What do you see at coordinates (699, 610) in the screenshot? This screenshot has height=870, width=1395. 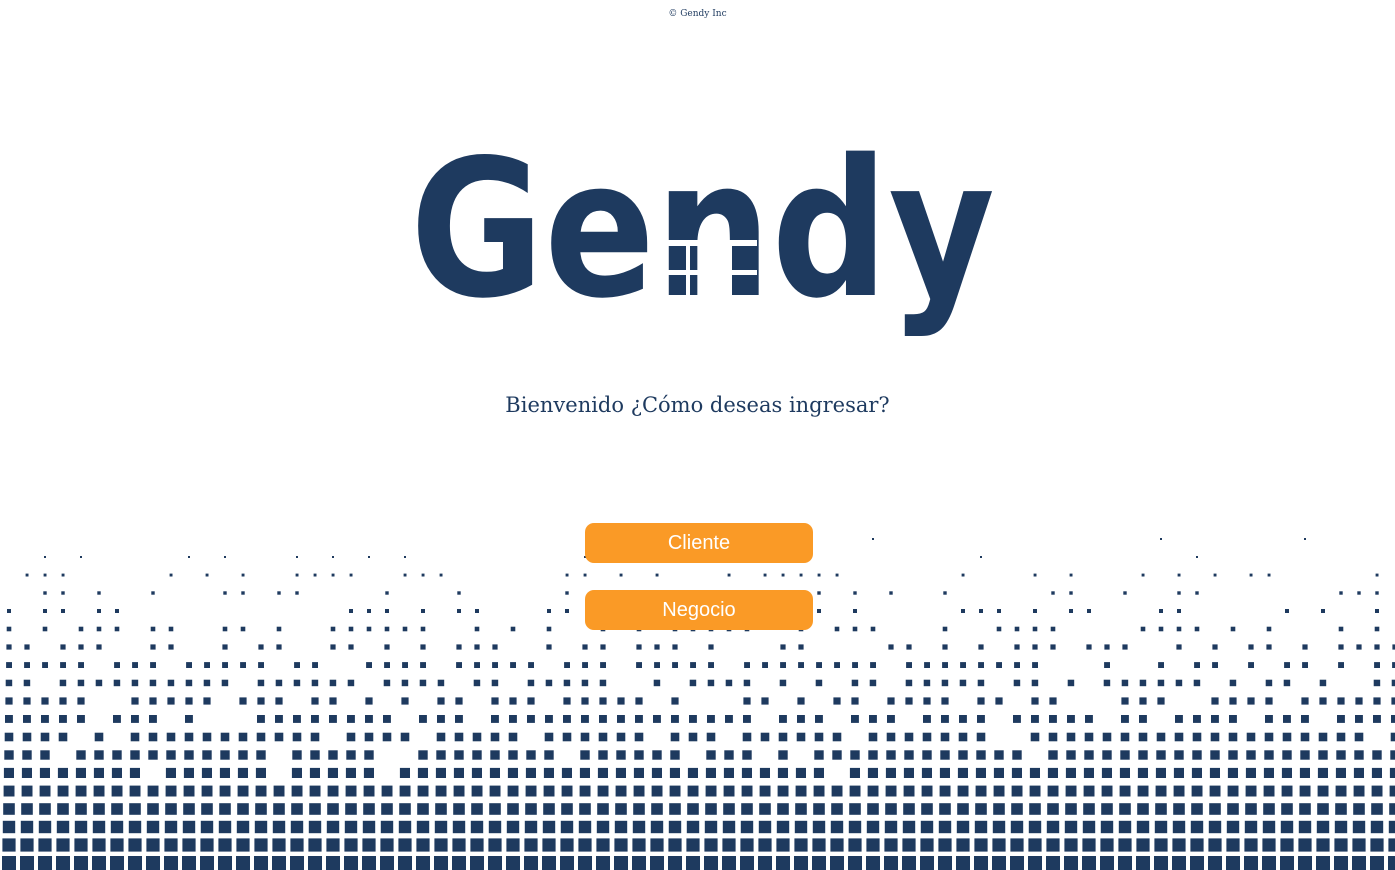 I see `negocio-button: Negocio` at bounding box center [699, 610].